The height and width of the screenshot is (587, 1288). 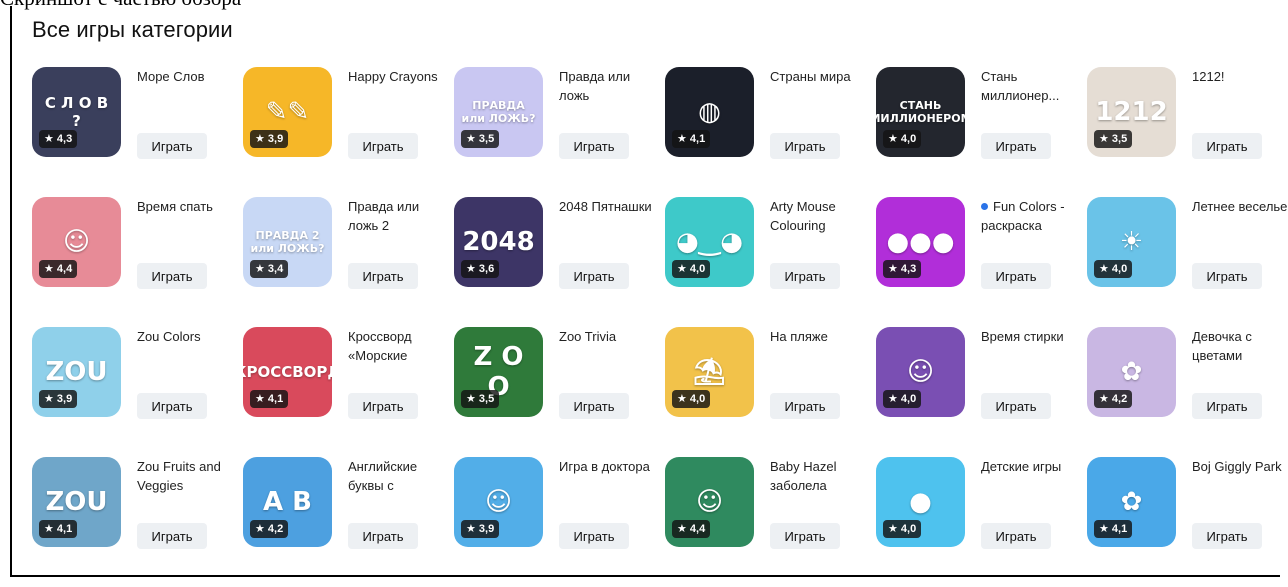 I want to click on crayons-icon: ✎✎ ★ 3,9, so click(x=287, y=112).